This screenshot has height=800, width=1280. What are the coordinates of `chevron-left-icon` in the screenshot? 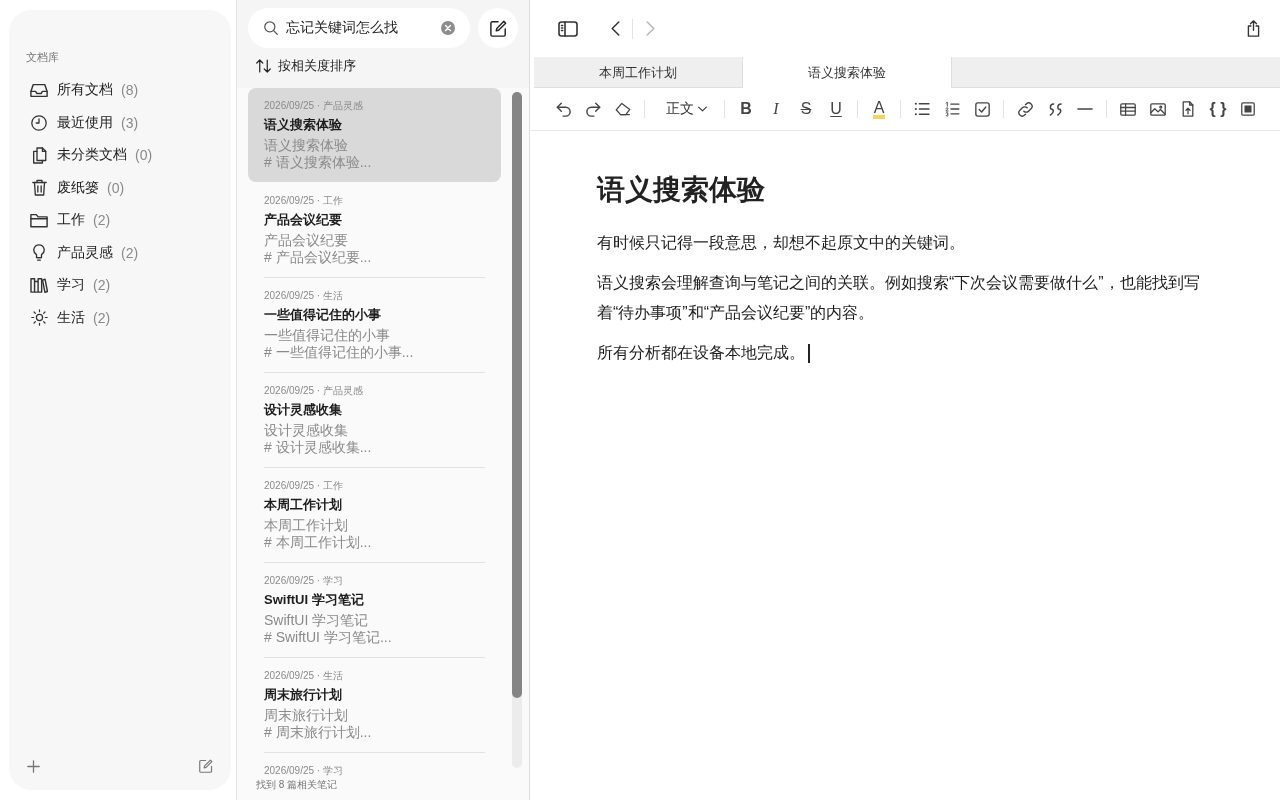 It's located at (615, 28).